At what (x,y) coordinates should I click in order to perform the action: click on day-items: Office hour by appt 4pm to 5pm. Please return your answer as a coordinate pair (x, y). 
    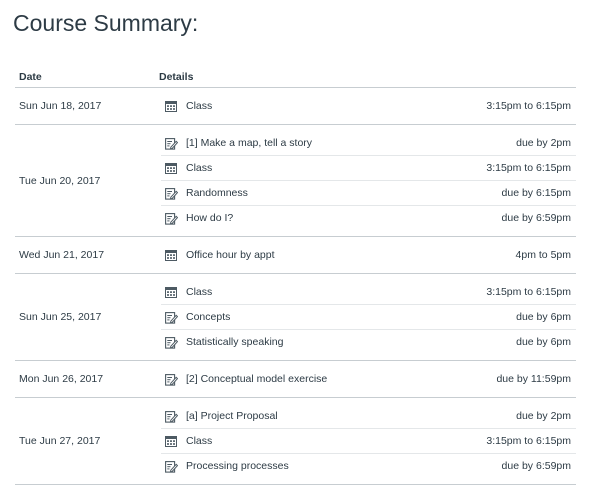
    Looking at the image, I should click on (368, 255).